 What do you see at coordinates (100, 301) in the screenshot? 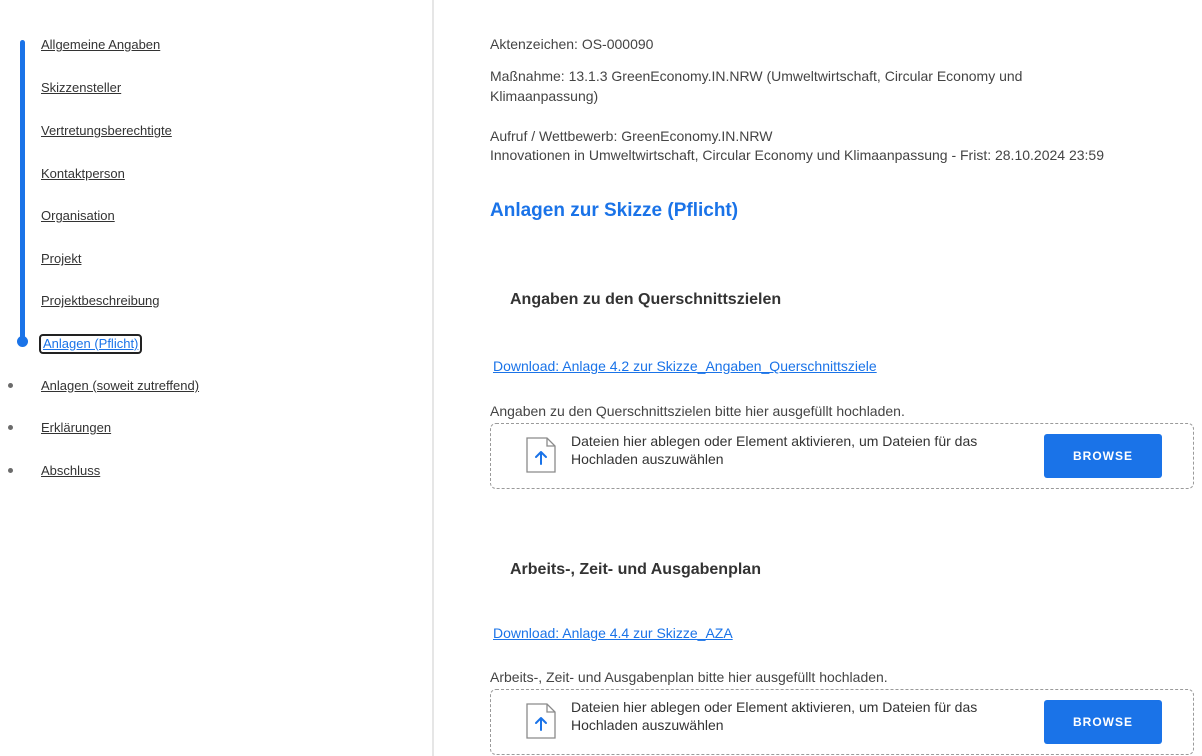
I see `sidebar-item-projektbeschreibung: Projektbeschreibung` at bounding box center [100, 301].